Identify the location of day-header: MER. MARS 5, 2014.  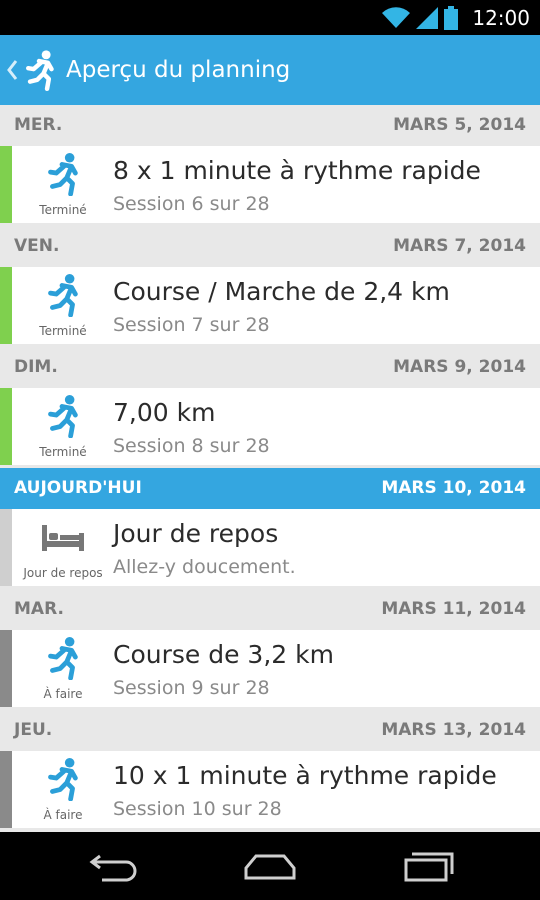
(270, 125).